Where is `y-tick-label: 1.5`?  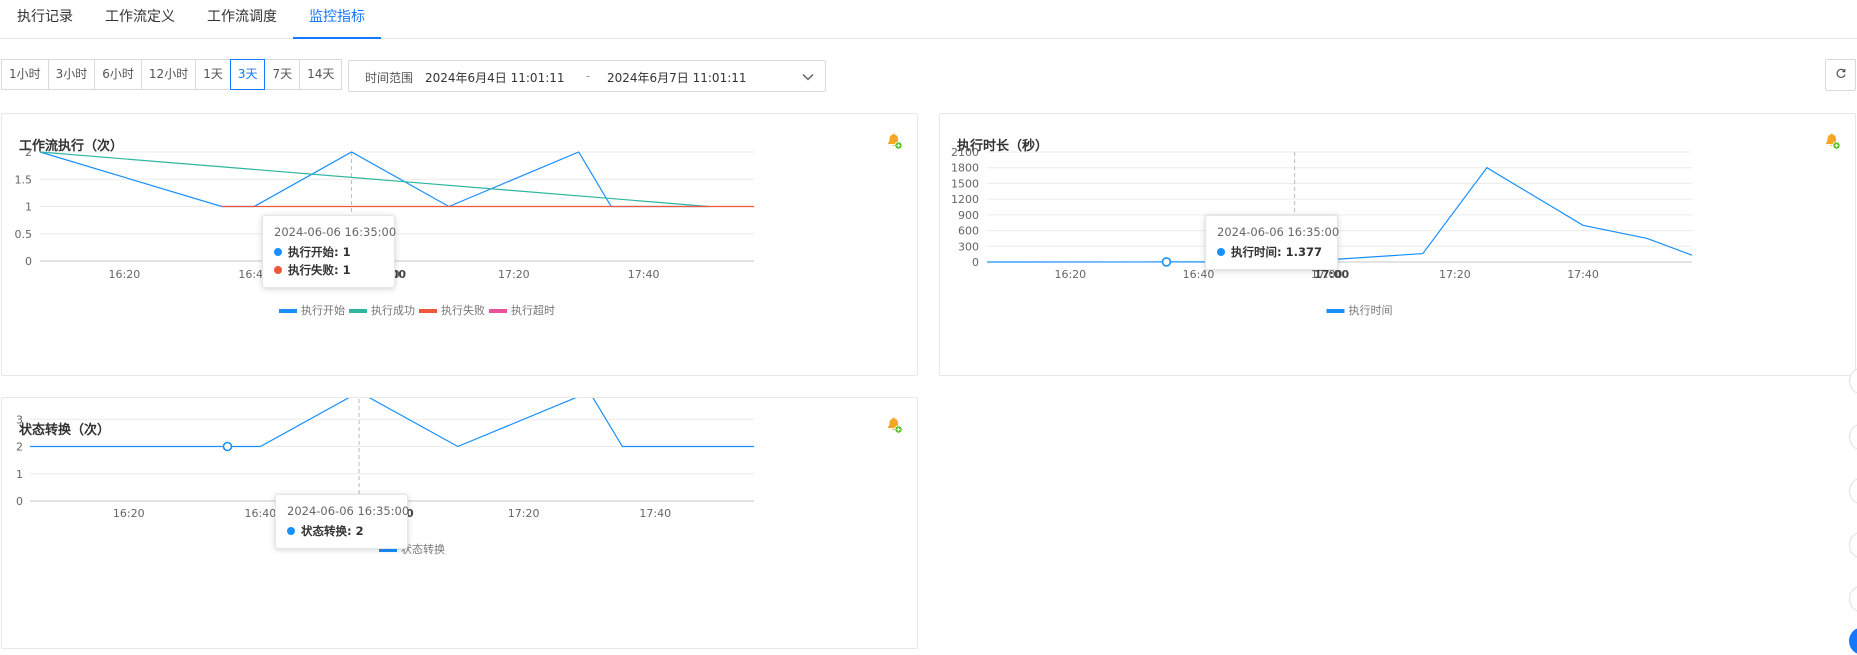 y-tick-label: 1.5 is located at coordinates (24, 179).